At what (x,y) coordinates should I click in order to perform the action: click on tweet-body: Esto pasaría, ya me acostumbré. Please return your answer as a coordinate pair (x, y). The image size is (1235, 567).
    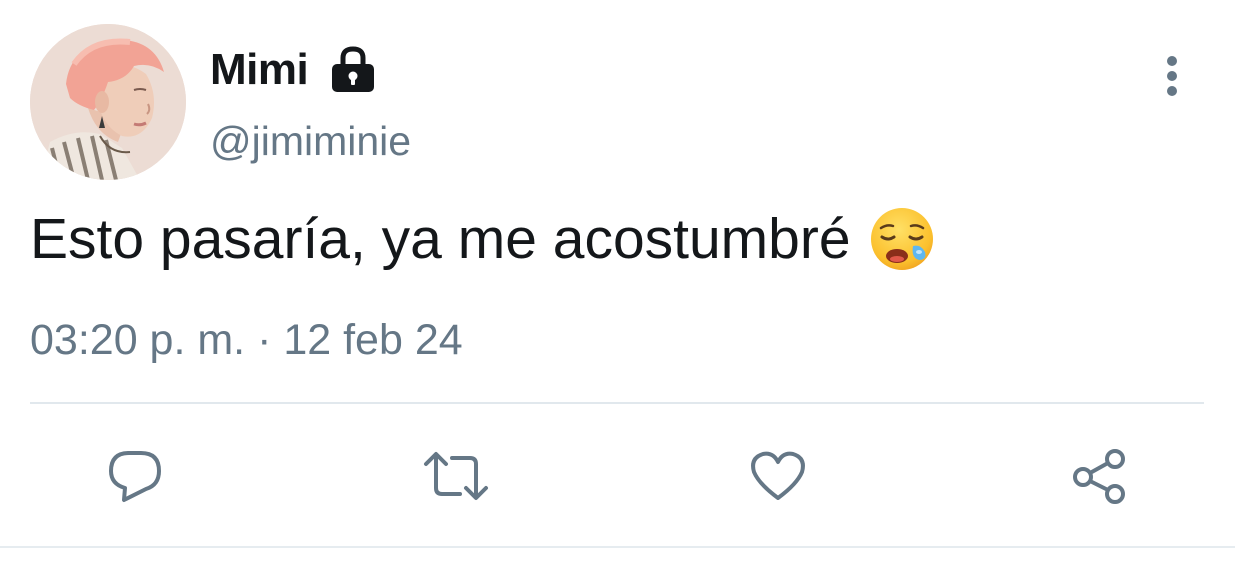
    Looking at the image, I should click on (482, 239).